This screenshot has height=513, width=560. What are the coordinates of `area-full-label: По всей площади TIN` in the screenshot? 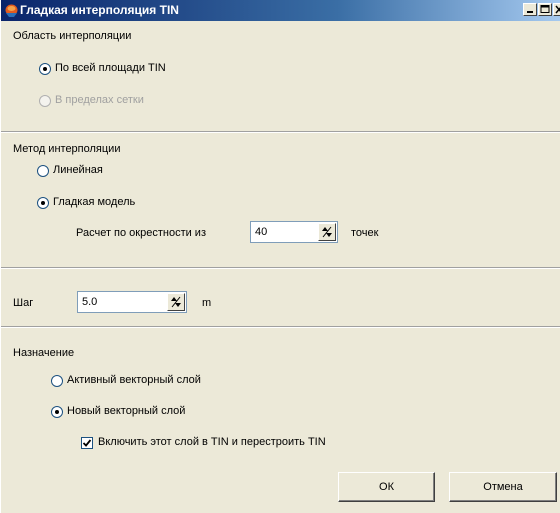 It's located at (110, 68).